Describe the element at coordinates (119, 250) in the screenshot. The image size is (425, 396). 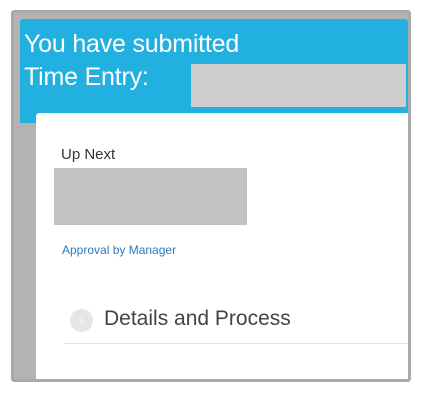
I see `approval-by-manager-link: Approval by Manager` at that location.